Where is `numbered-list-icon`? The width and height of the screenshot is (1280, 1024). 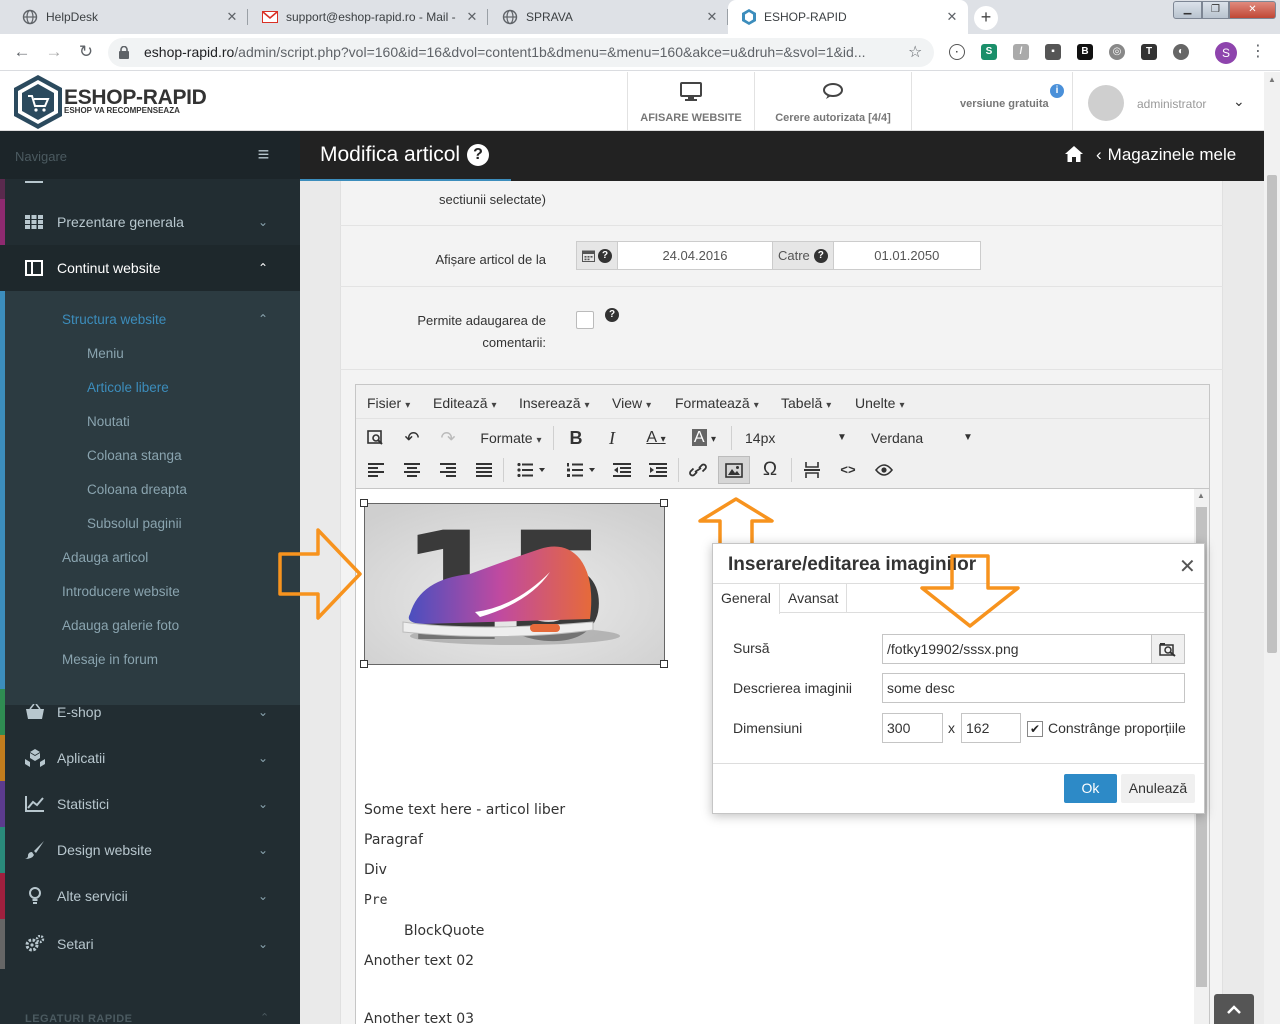 numbered-list-icon is located at coordinates (581, 470).